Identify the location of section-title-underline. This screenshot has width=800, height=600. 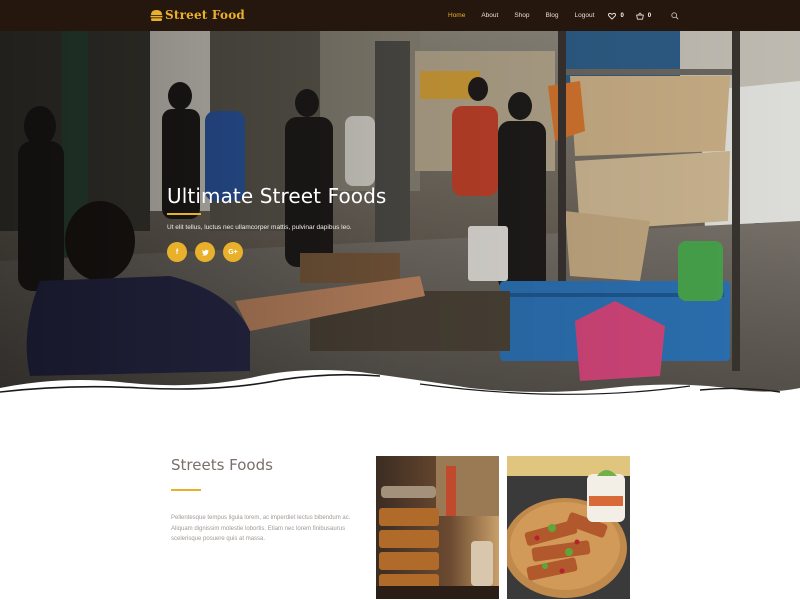
(186, 490).